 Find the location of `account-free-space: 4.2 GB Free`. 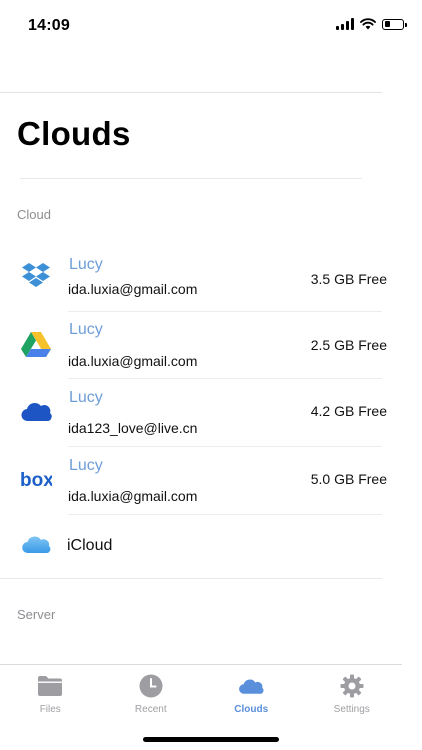

account-free-space: 4.2 GB Free is located at coordinates (348, 411).